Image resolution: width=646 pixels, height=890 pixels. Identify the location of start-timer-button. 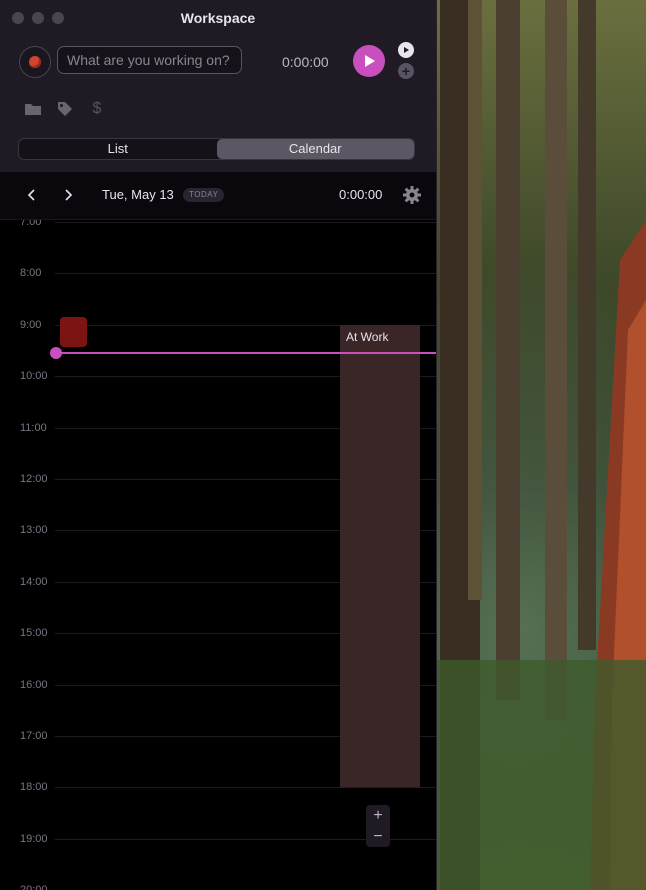
(369, 61).